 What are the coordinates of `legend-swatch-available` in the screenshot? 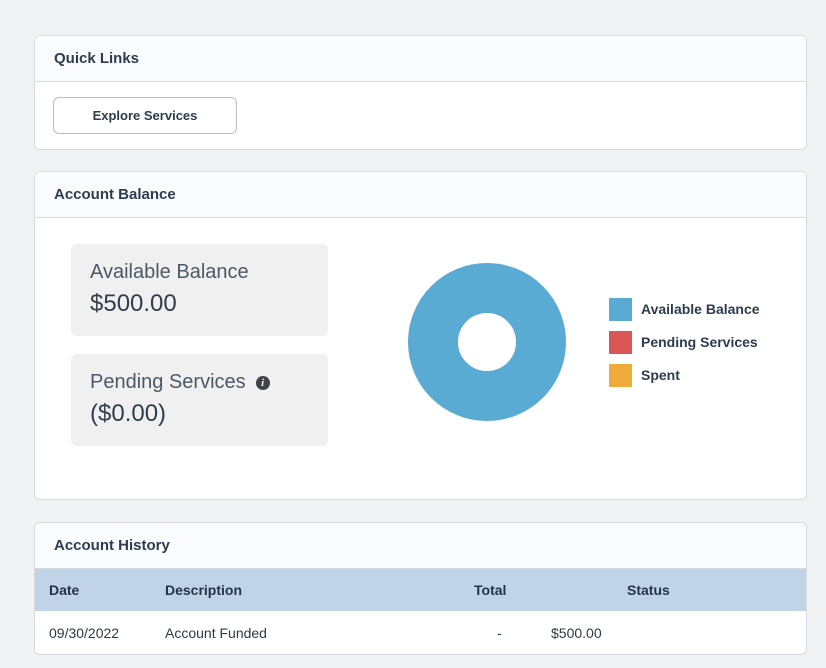 It's located at (620, 309).